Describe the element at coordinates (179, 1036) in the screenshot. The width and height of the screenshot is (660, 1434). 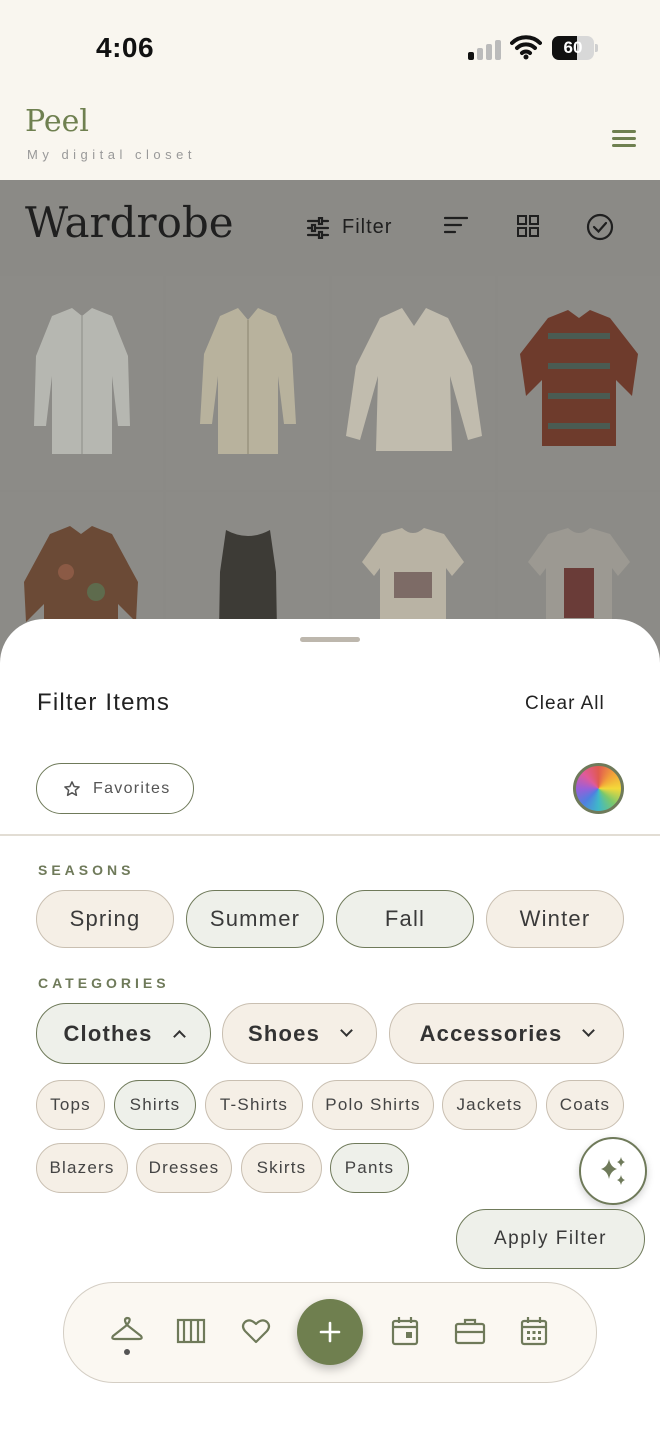
I see `chevron-up-icon` at that location.